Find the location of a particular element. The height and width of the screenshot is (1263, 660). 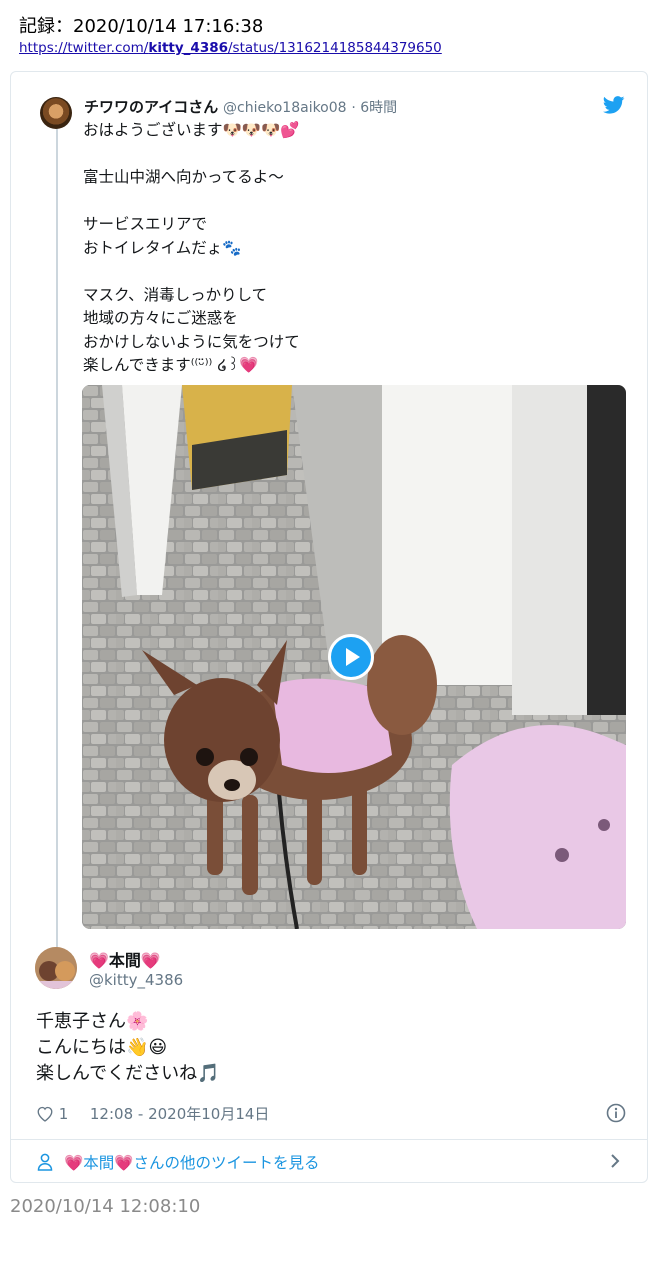

like-heart-icon is located at coordinates (45, 1115).